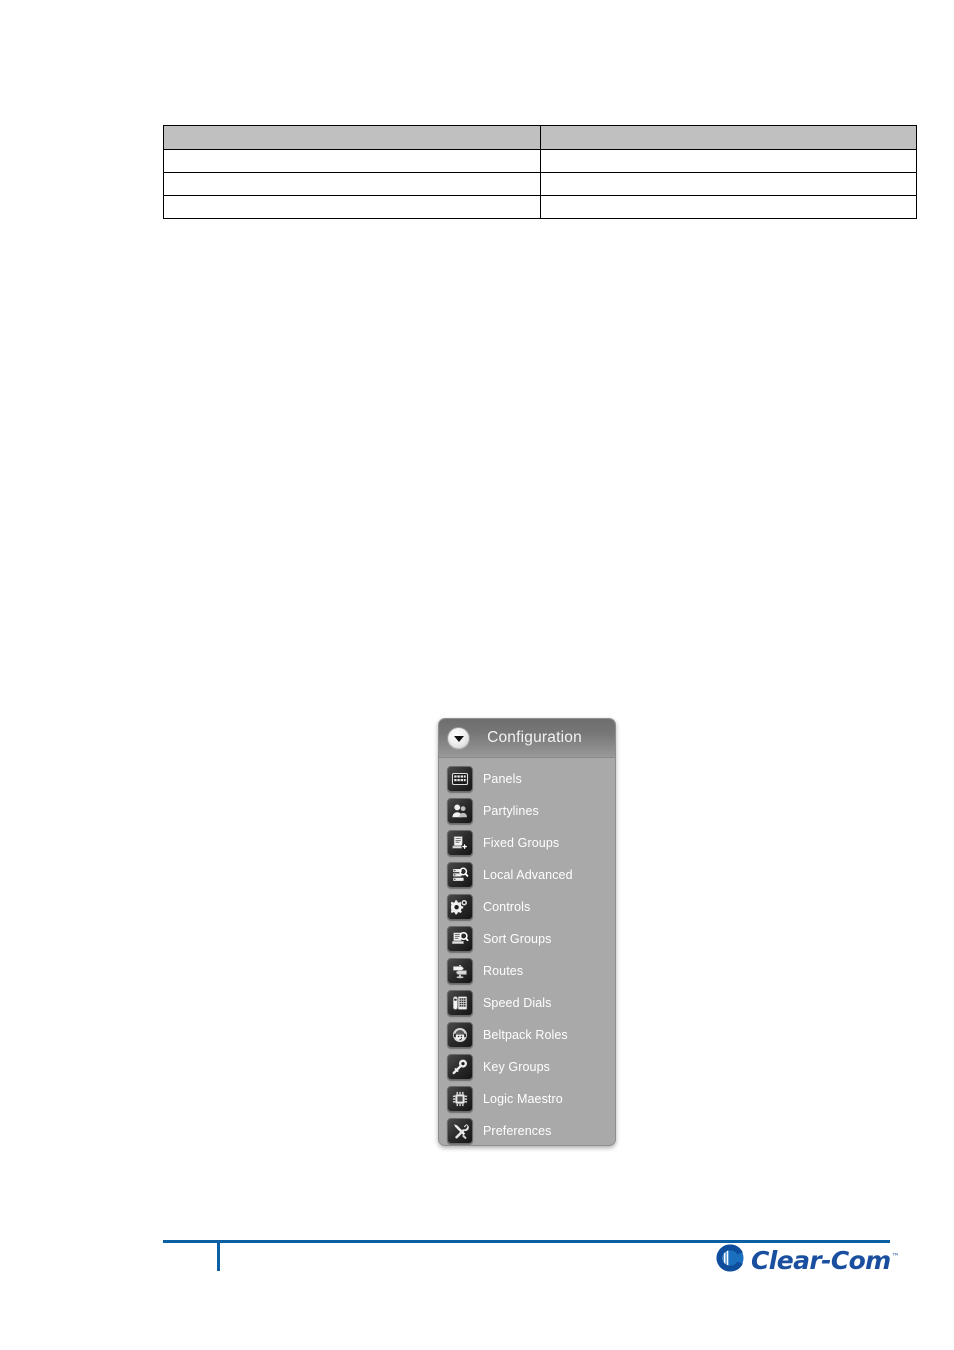 The image size is (954, 1350). I want to click on clear-com-wordmark: Clear-Com™, so click(825, 1260).